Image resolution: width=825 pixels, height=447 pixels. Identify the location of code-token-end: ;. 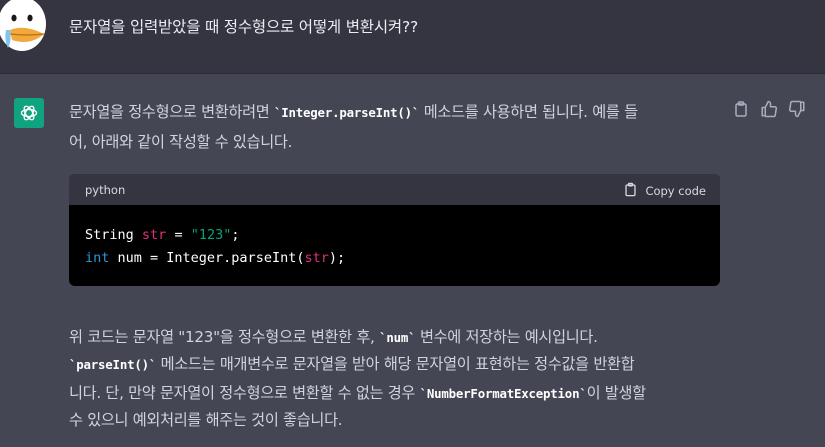
(235, 235).